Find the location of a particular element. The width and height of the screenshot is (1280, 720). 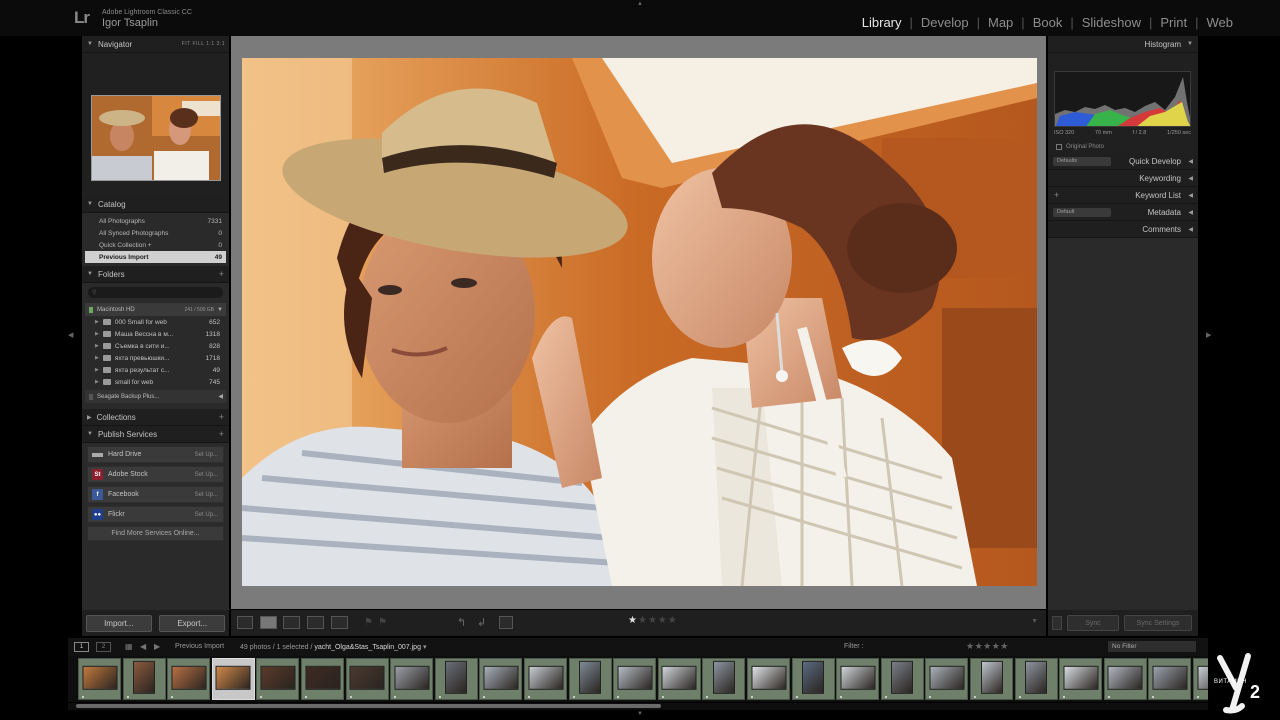

navigator-header: ▼ Navigator FIT FILL 1:1 3:1 is located at coordinates (155, 44).